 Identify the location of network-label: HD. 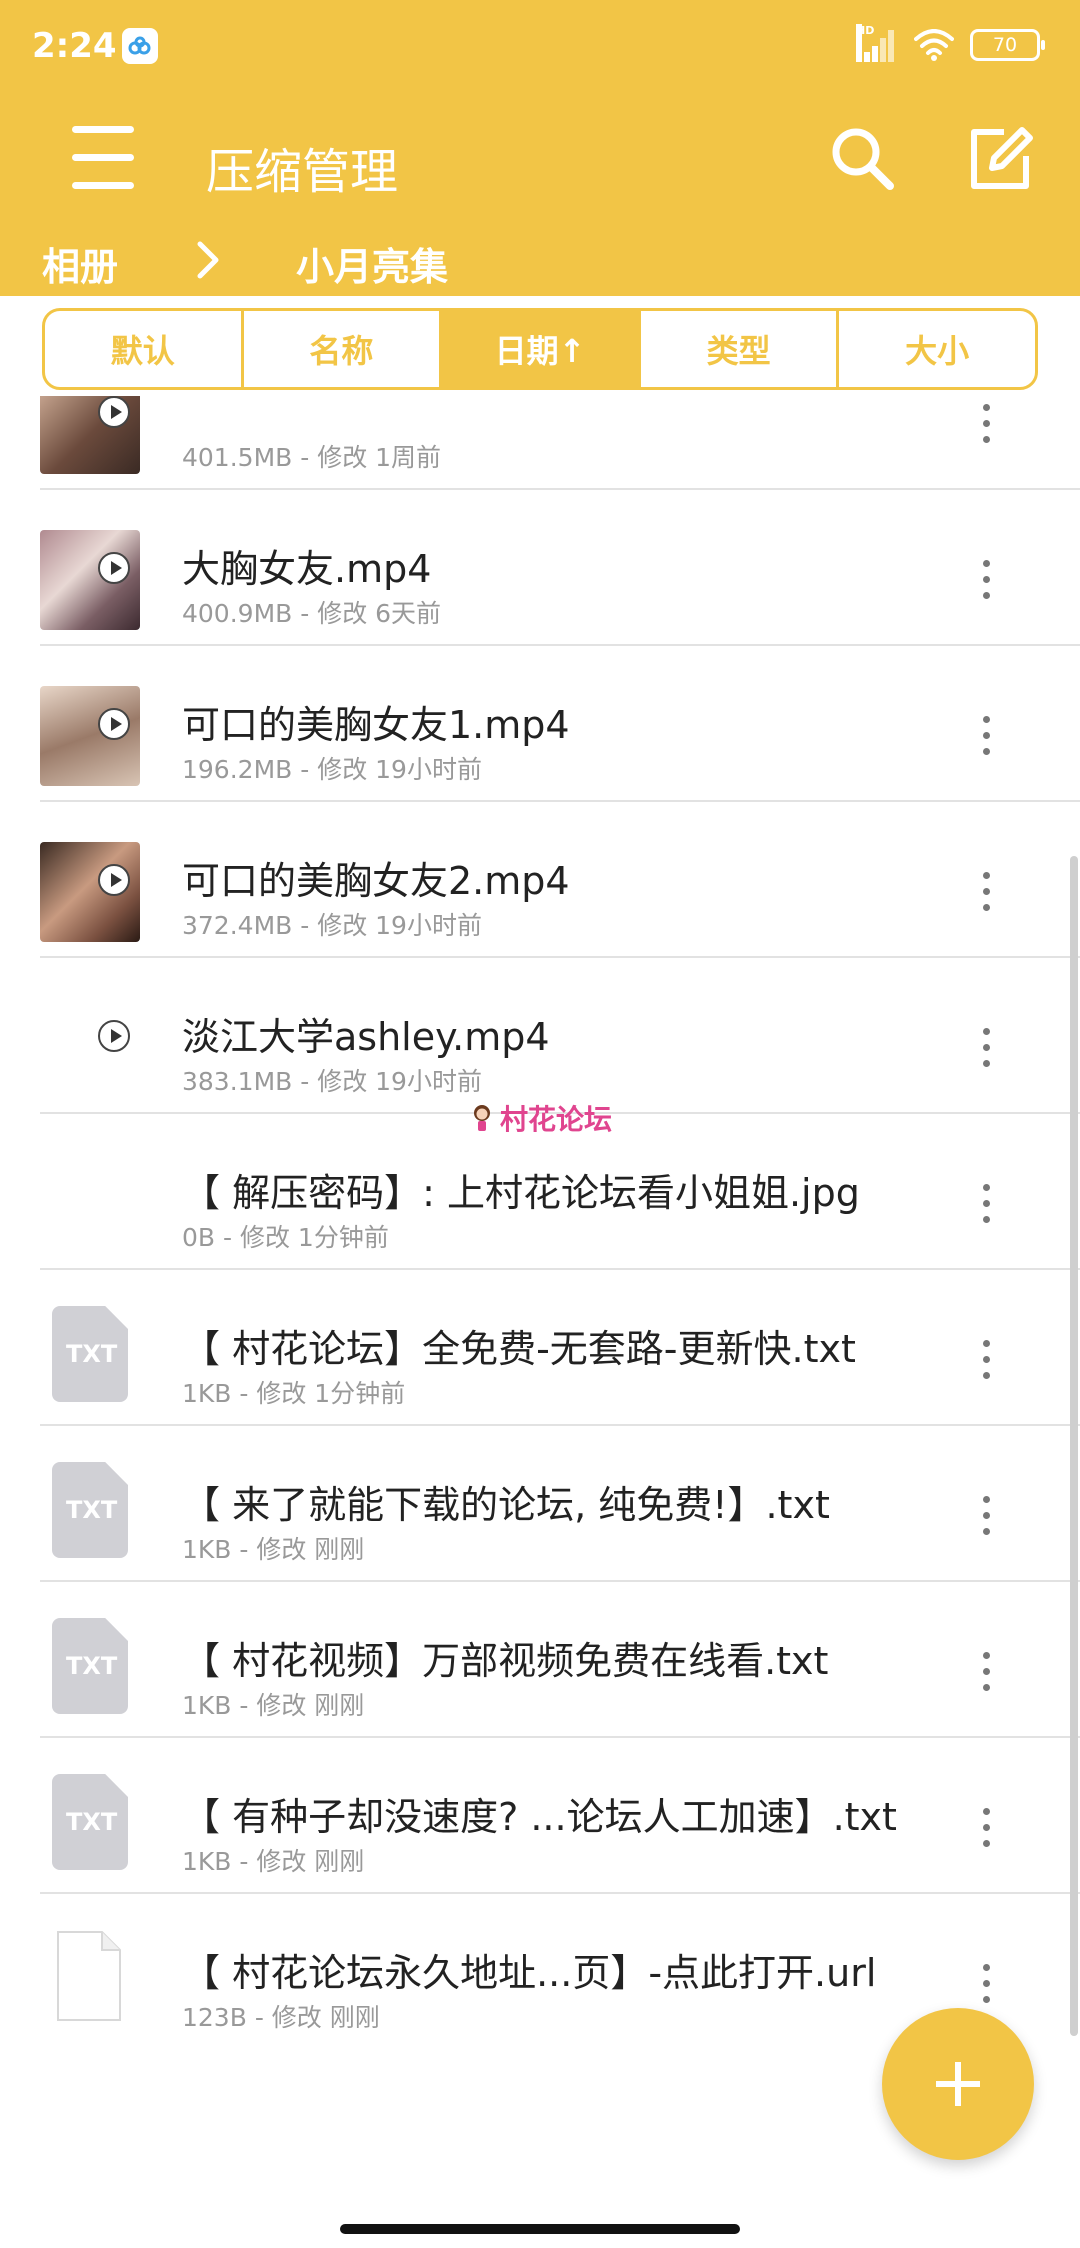
(865, 43).